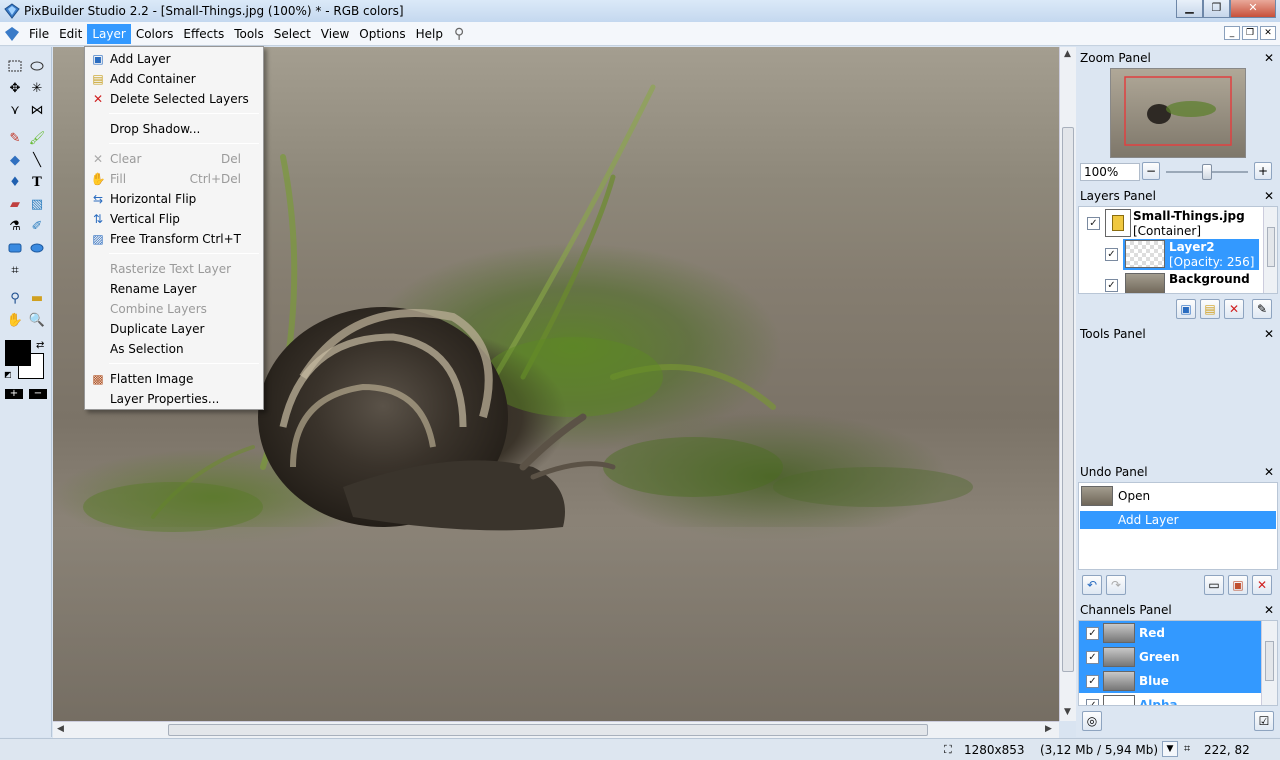 This screenshot has width=1280, height=760. I want to click on brush-icon: 🖌, so click(37, 138).